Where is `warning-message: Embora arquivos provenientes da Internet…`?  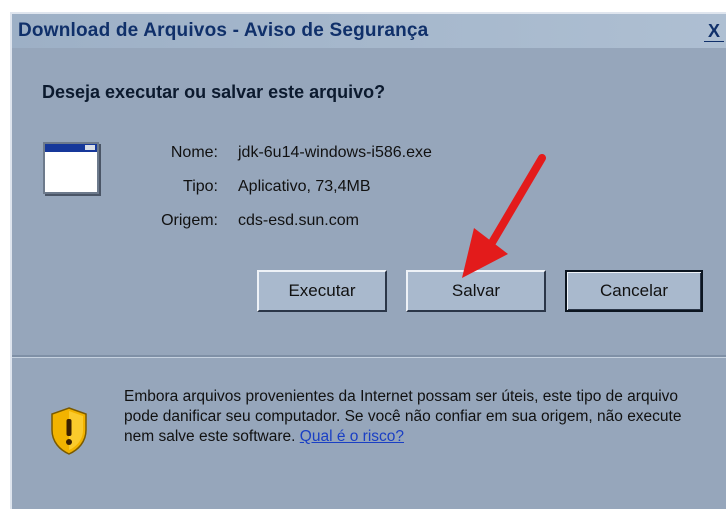 warning-message: Embora arquivos provenientes da Internet… is located at coordinates (419, 417).